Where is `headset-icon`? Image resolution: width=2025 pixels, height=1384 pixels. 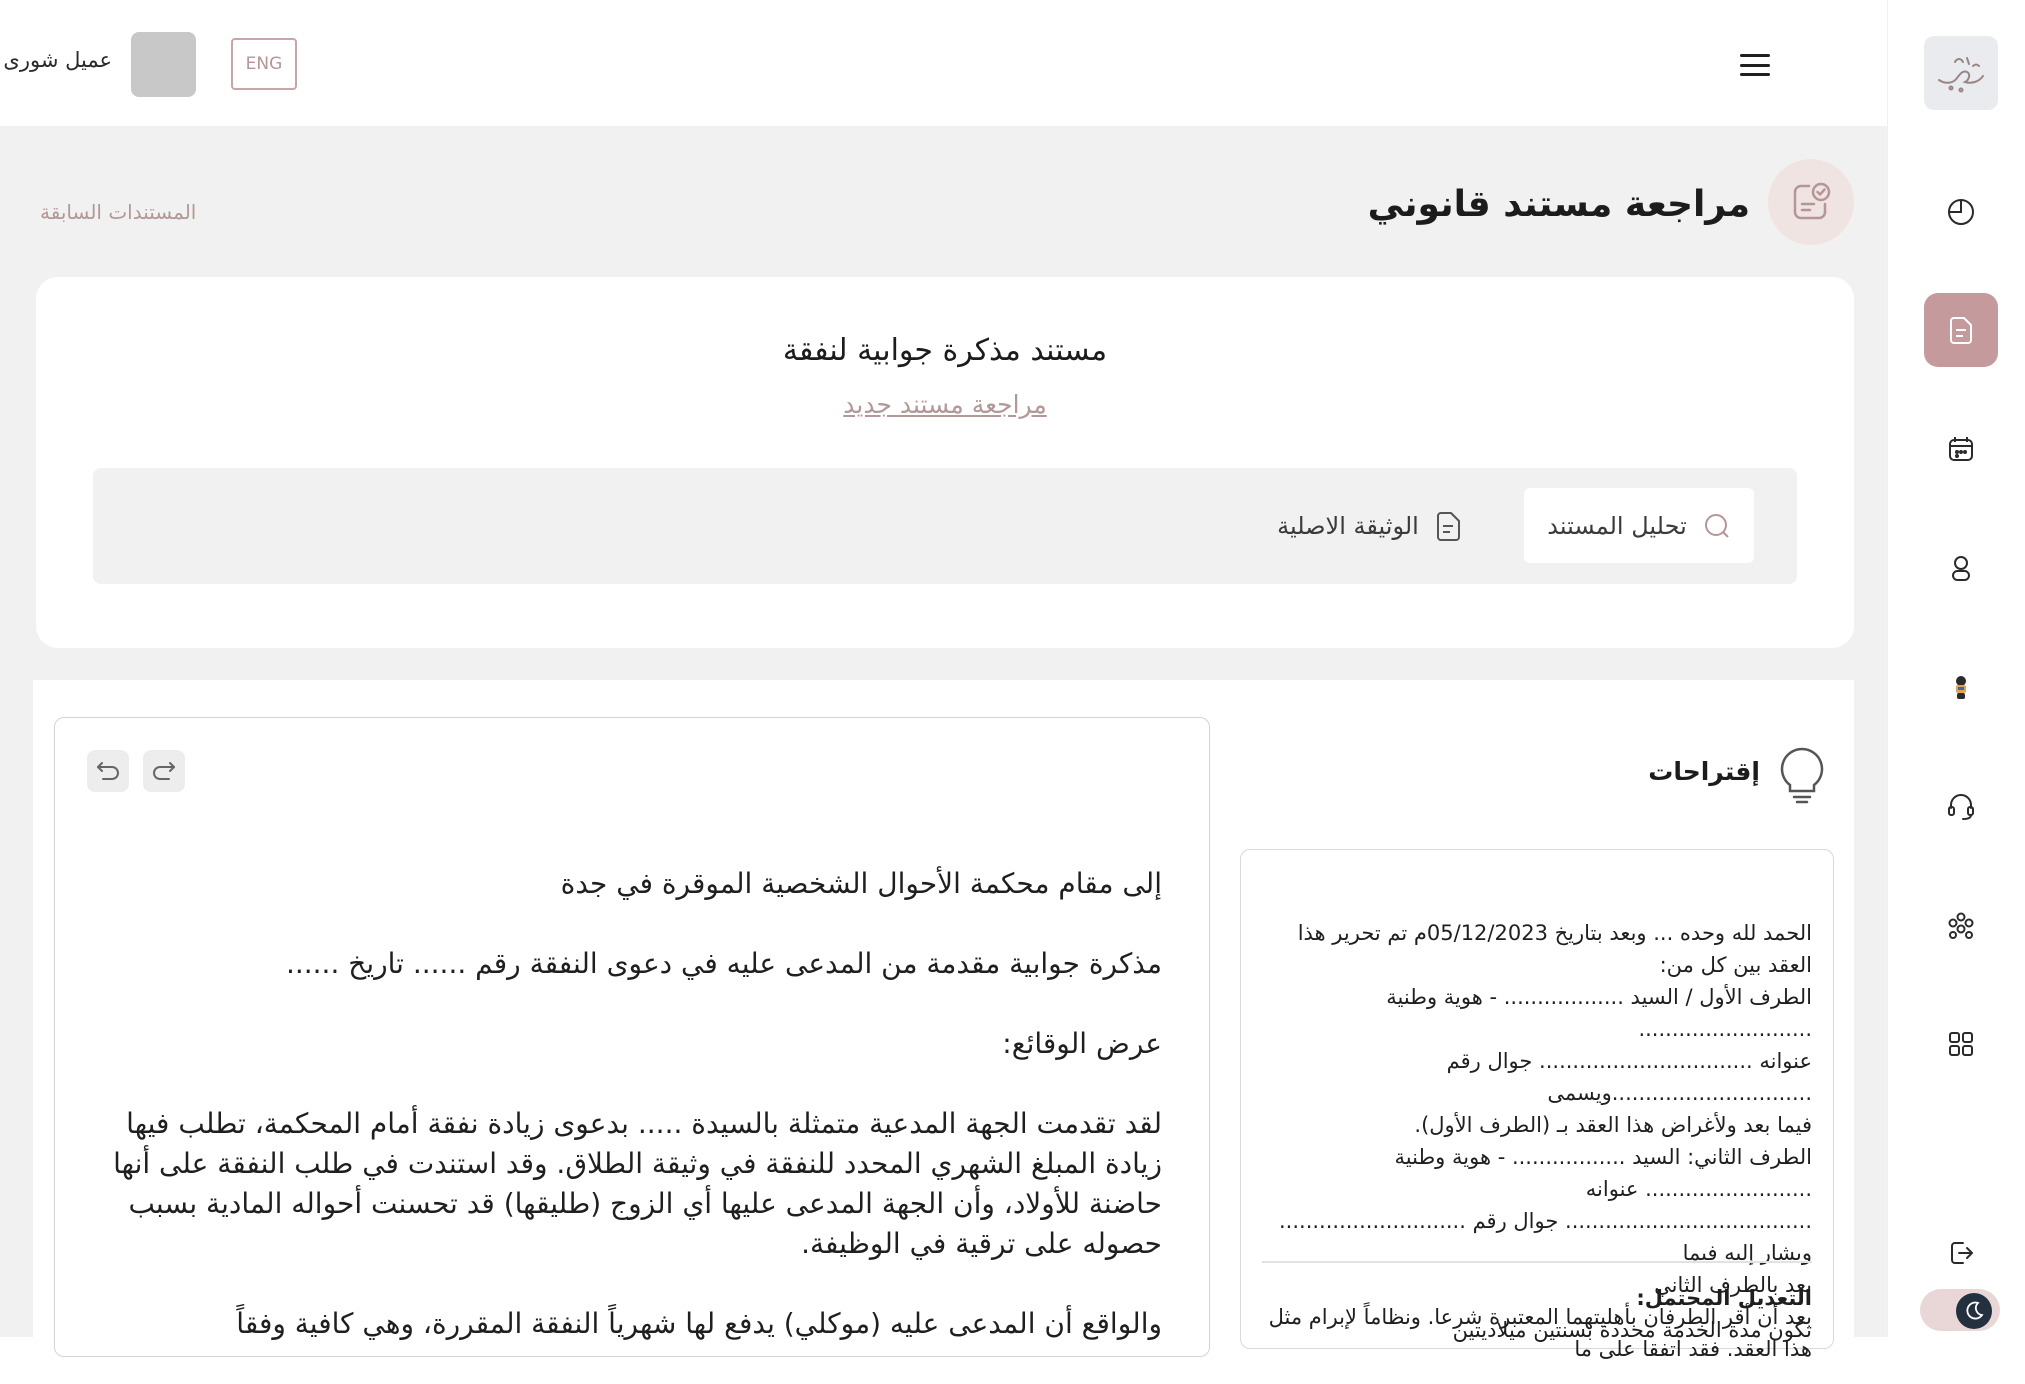
headset-icon is located at coordinates (1961, 807).